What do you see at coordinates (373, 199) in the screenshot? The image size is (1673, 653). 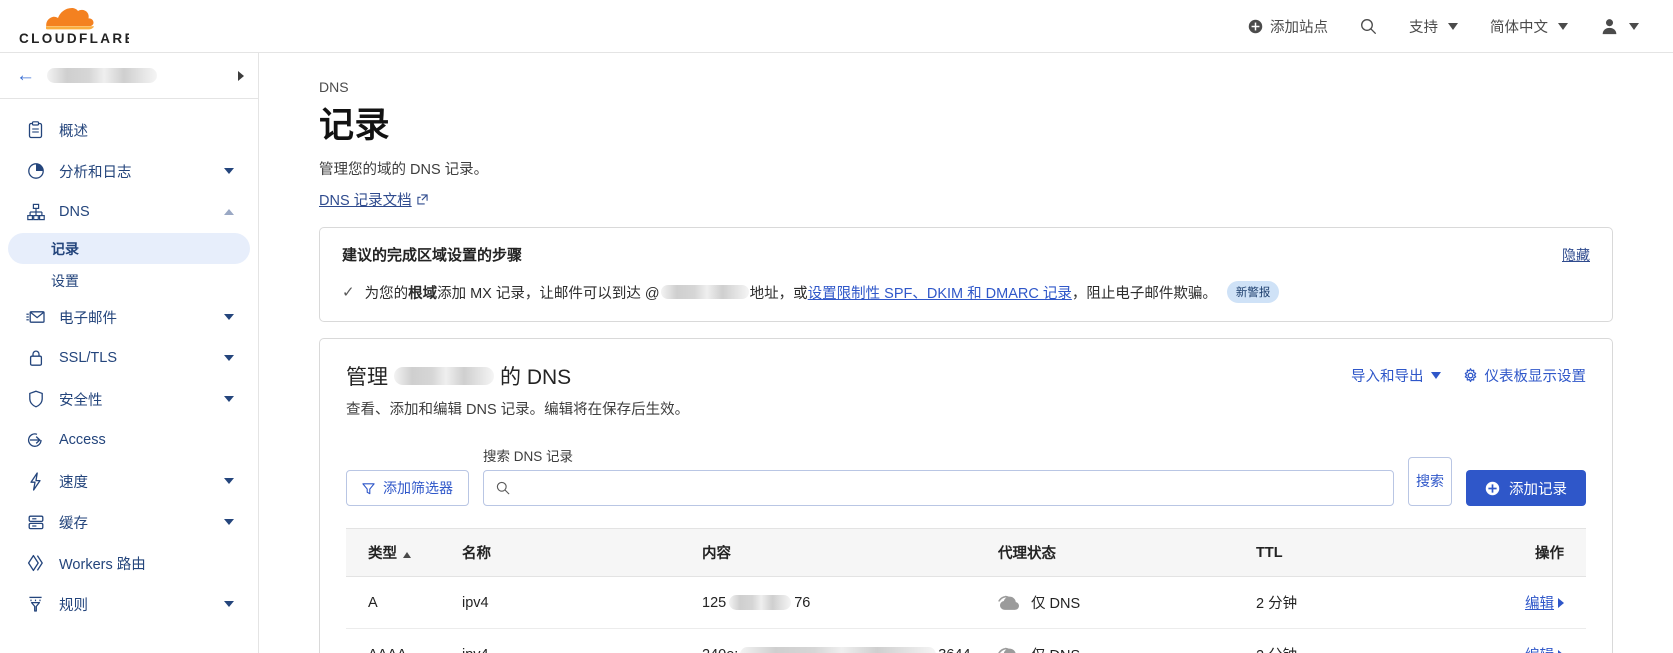 I see `dns-docs-link: DNS 记录文档` at bounding box center [373, 199].